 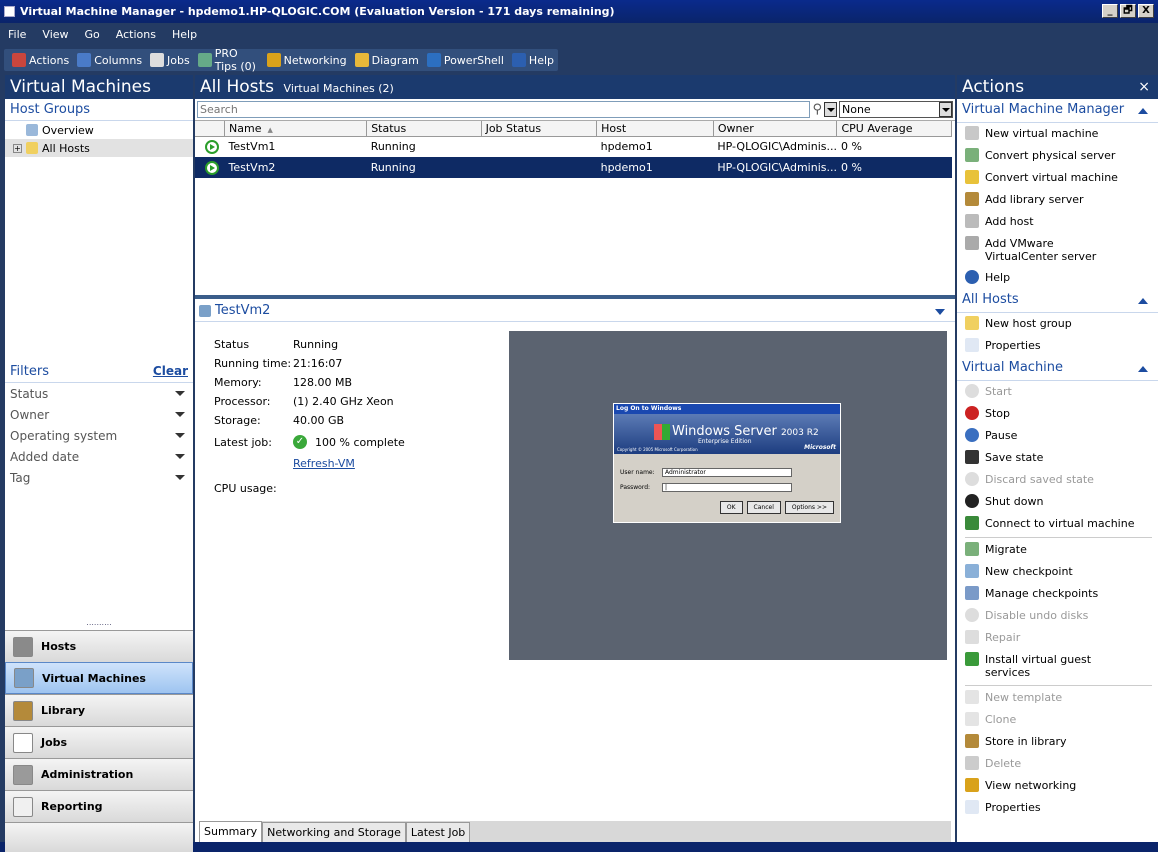 I want to click on action-save-state: Save state, so click(x=1057, y=458).